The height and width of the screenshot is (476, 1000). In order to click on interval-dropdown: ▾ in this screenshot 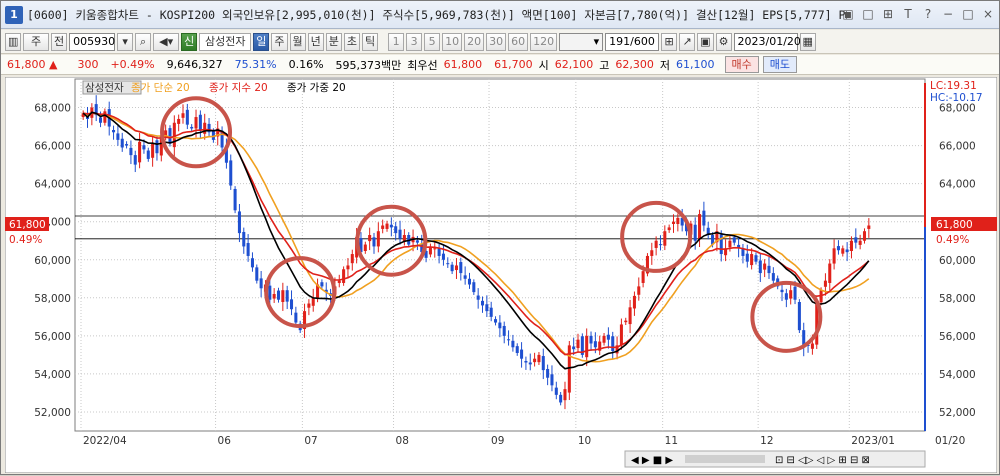, I will do `click(581, 41)`.